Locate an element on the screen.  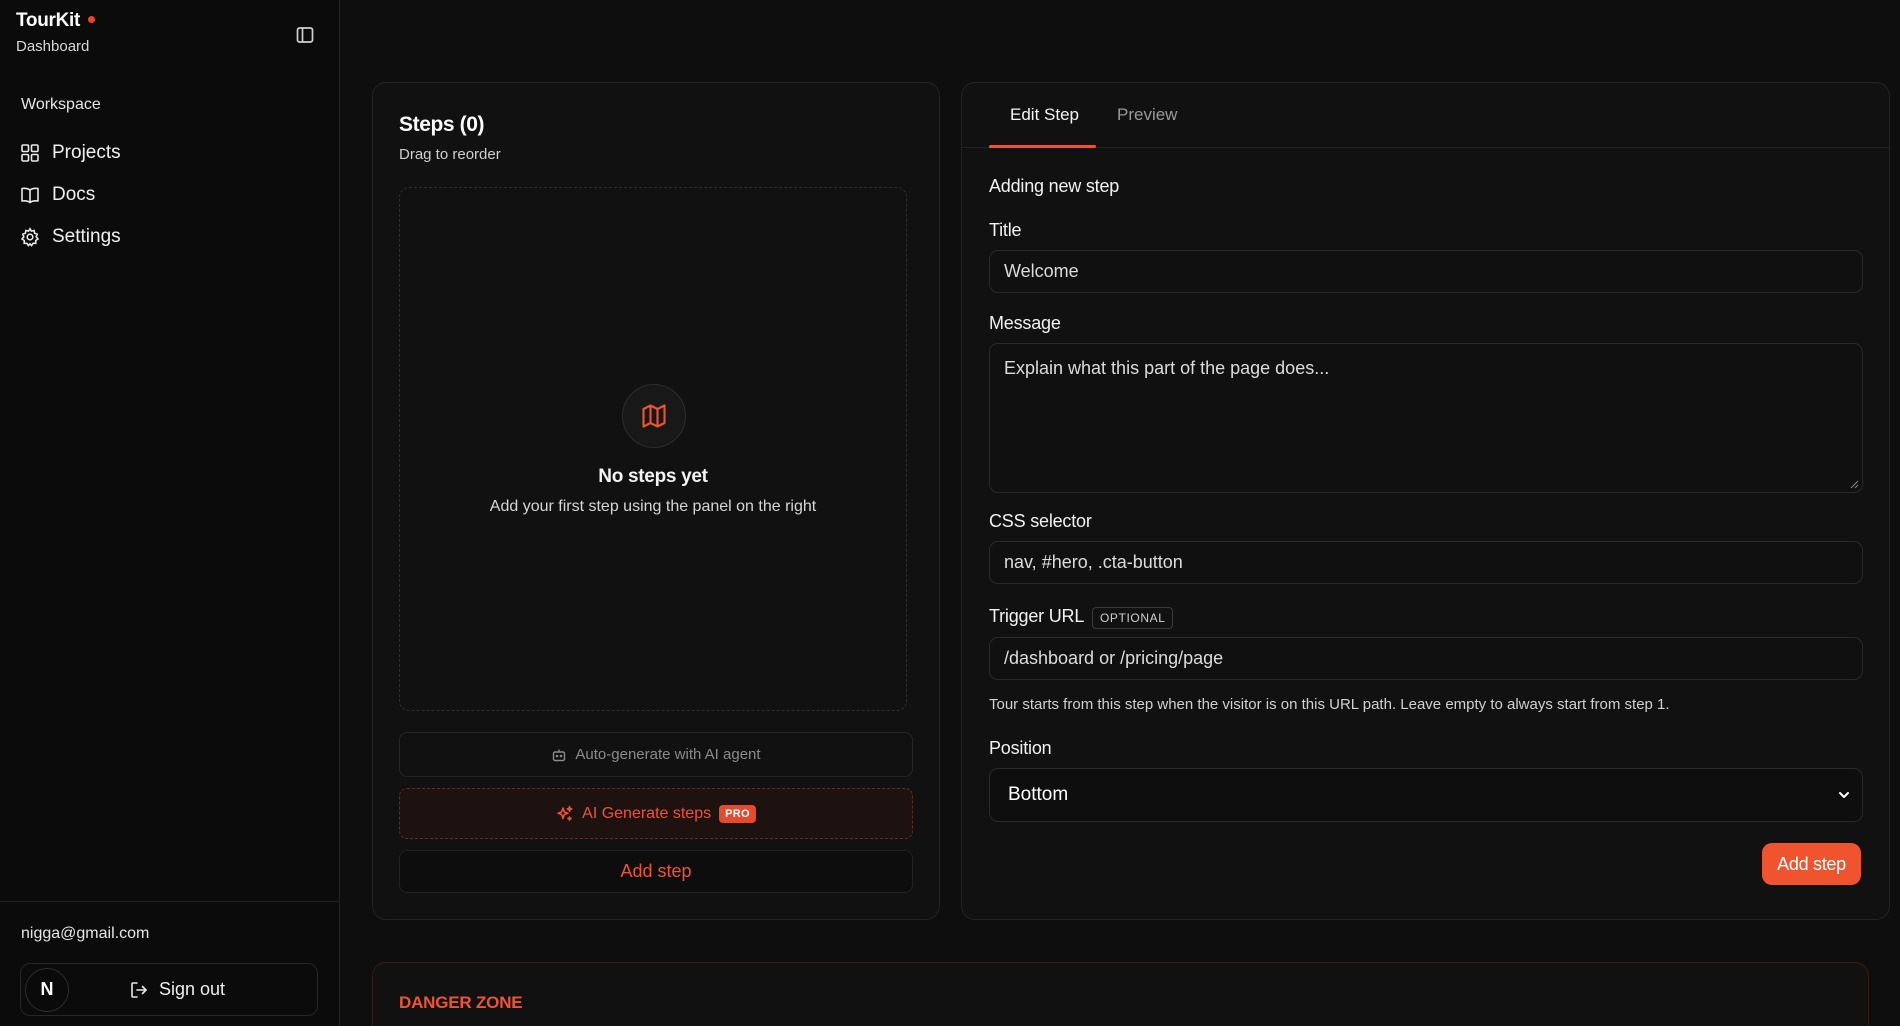
tab-edit-step: Edit Step is located at coordinates (1044, 115).